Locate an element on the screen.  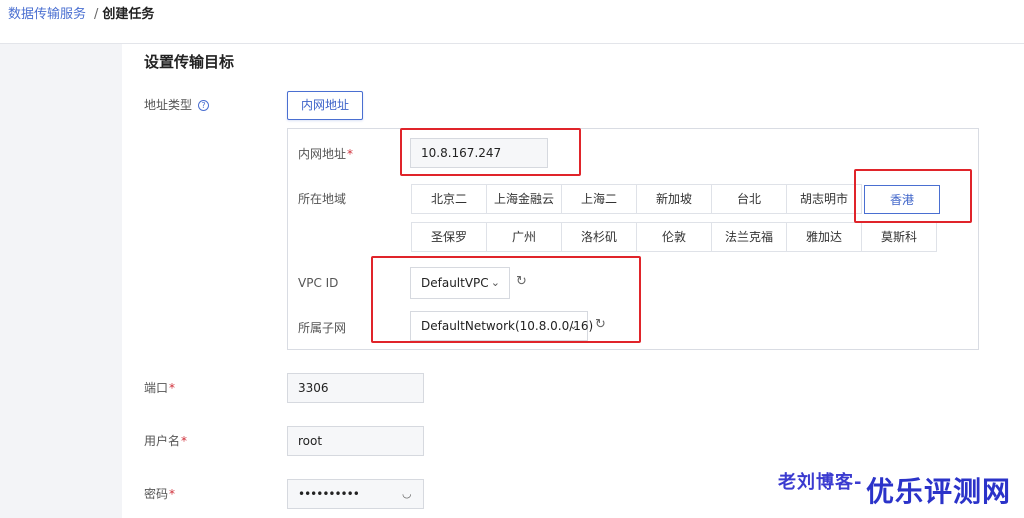
question-circle-icon: ? is located at coordinates (204, 105).